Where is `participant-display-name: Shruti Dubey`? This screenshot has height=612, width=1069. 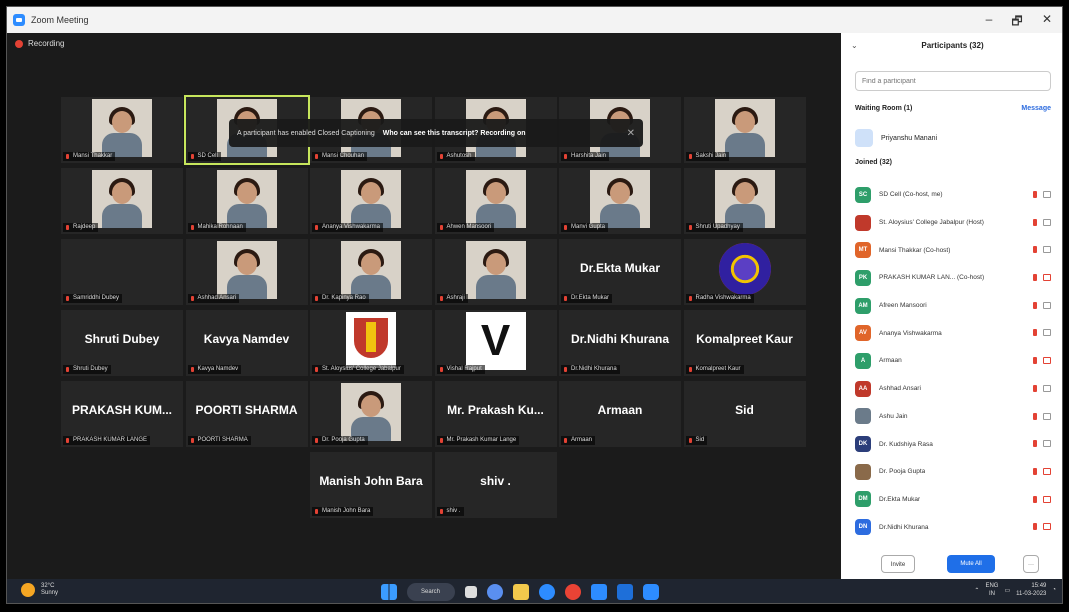
participant-display-name: Shruti Dubey is located at coordinates (122, 339).